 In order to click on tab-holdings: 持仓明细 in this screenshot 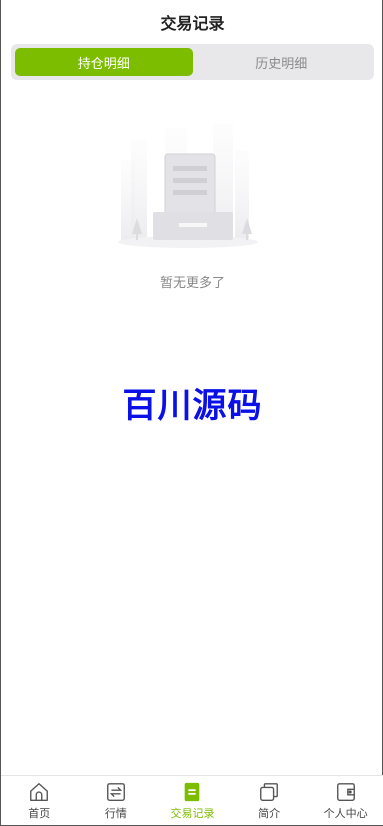, I will do `click(104, 62)`.